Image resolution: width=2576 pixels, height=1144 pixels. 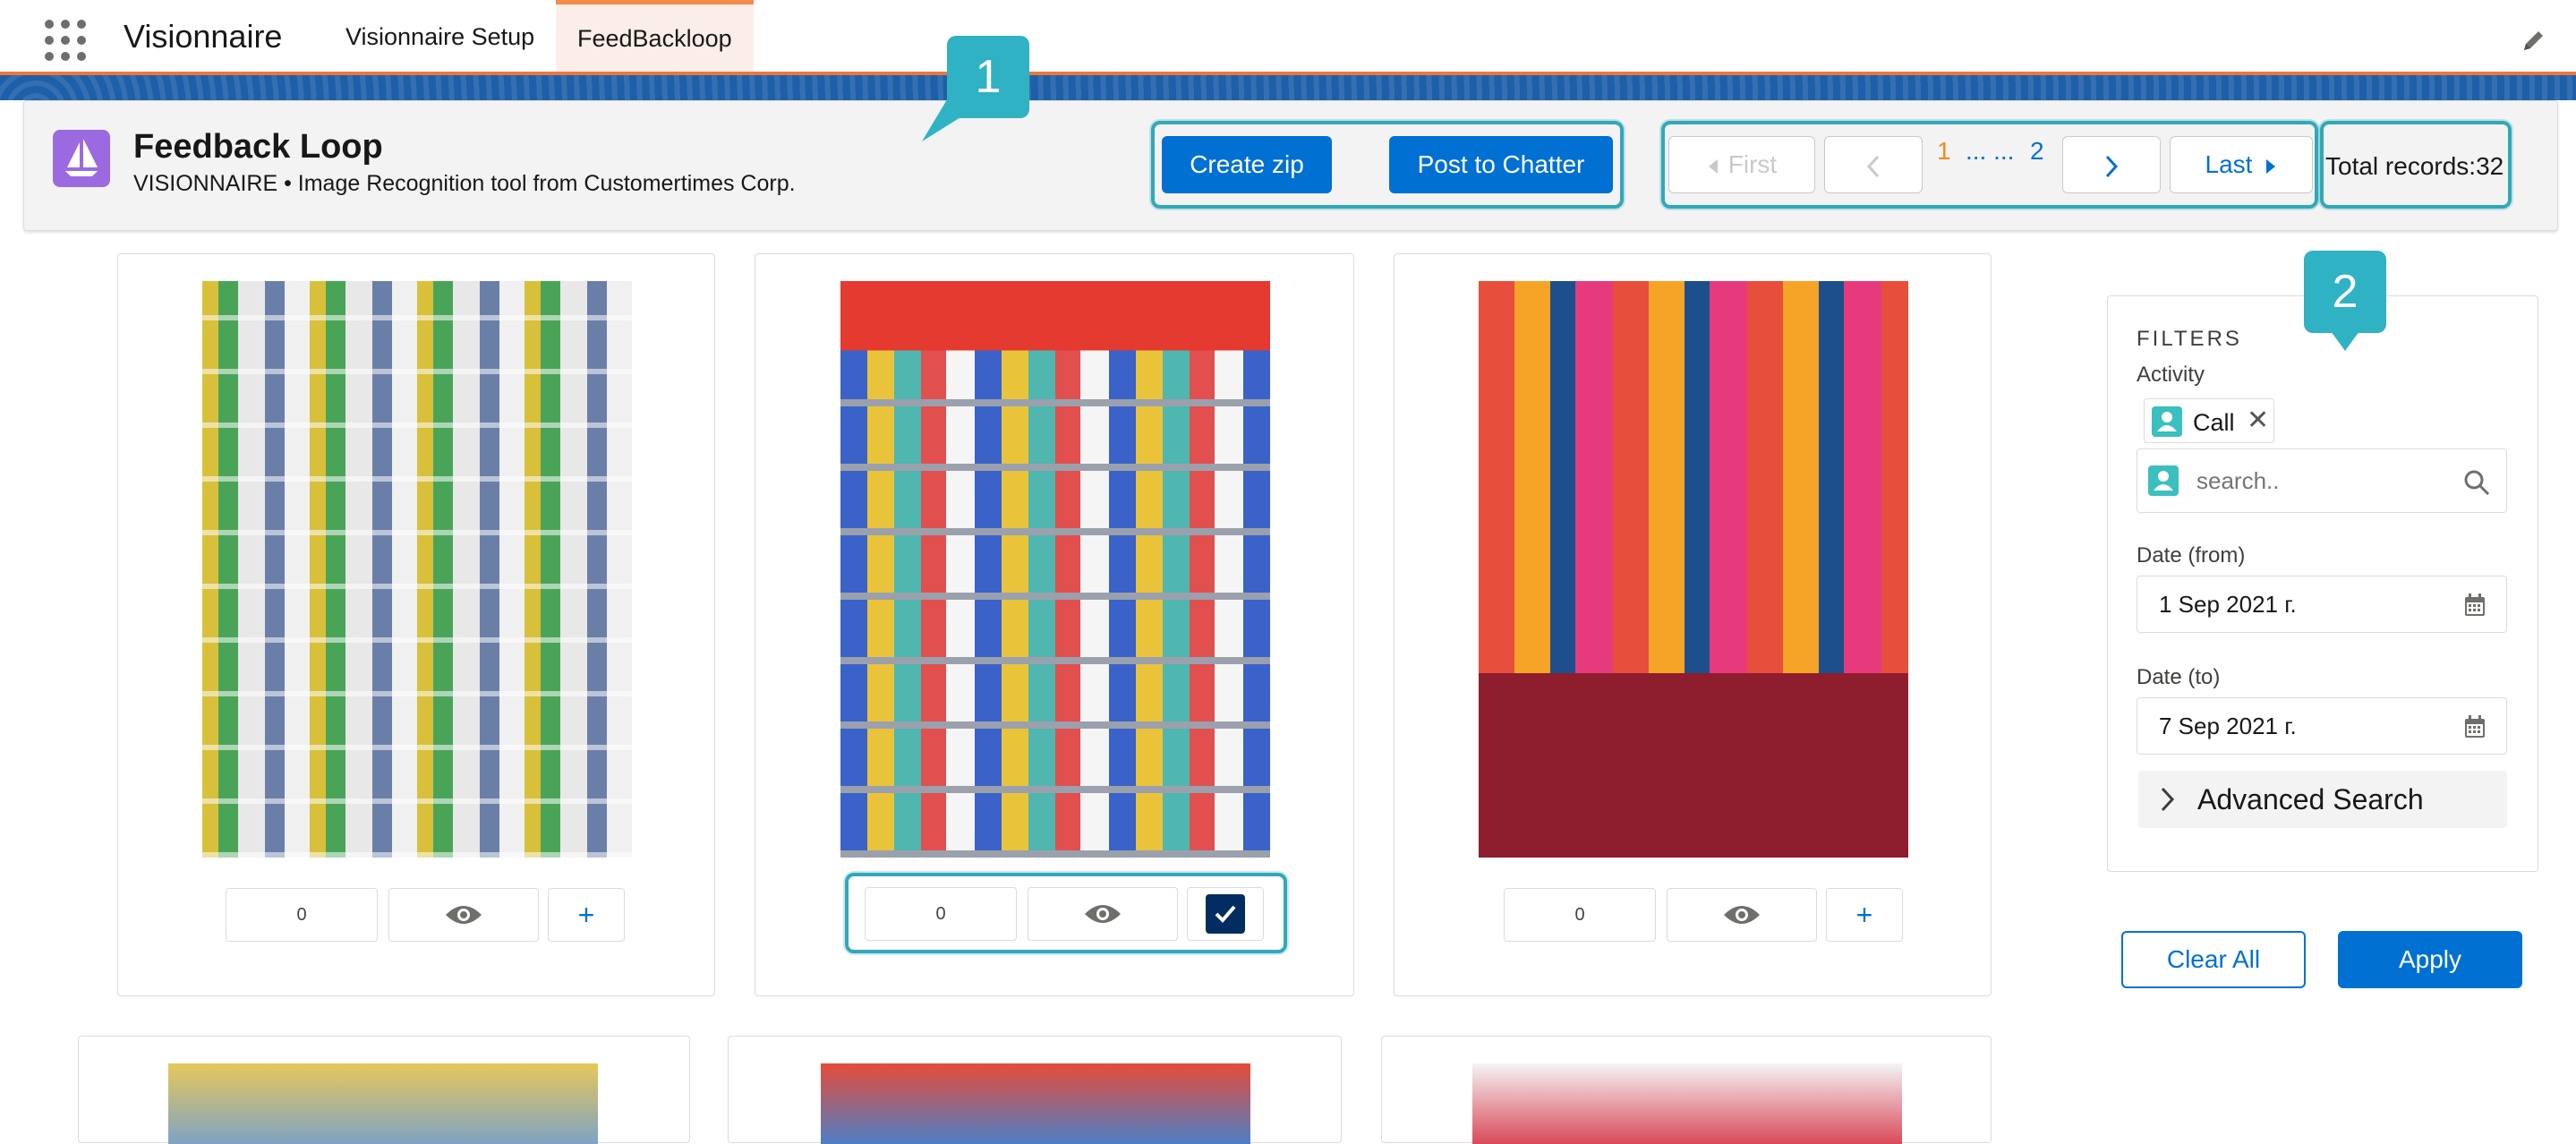 What do you see at coordinates (2345, 341) in the screenshot?
I see `callout-2-tail` at bounding box center [2345, 341].